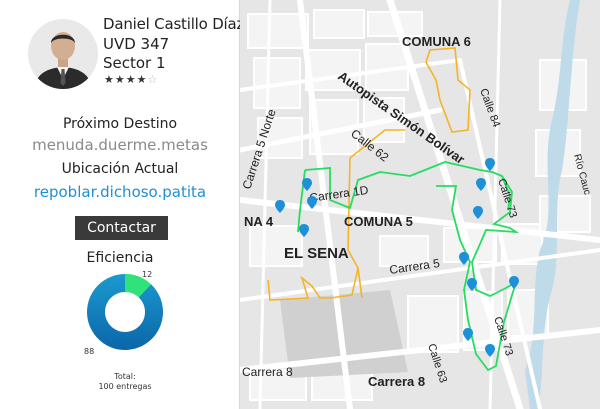  I want to click on driver-rating: ★★★★☆, so click(131, 79).